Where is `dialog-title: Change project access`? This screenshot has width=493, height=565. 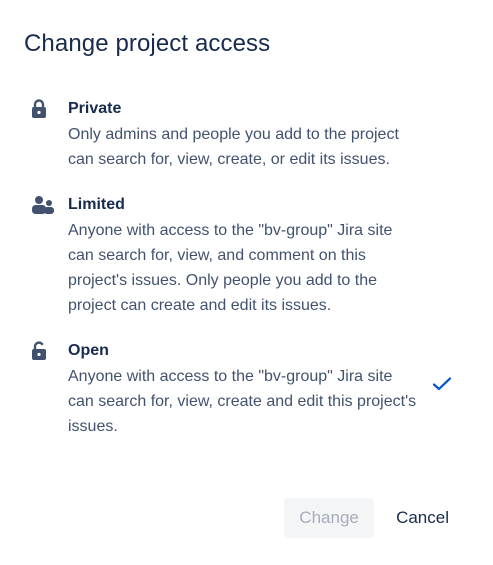
dialog-title: Change project access is located at coordinates (147, 43).